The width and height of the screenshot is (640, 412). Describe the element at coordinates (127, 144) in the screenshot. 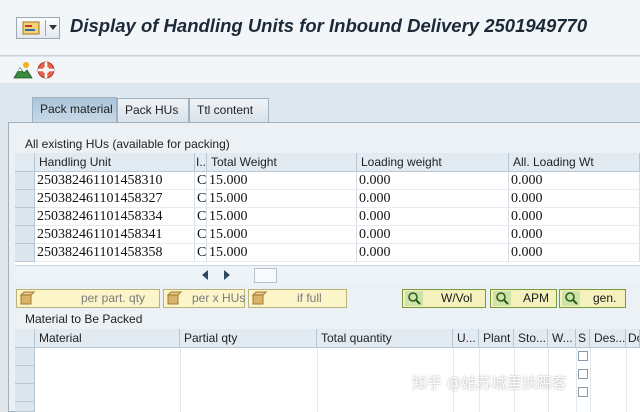

I see `hu-section-title: All existing HUs (available for packing)` at that location.